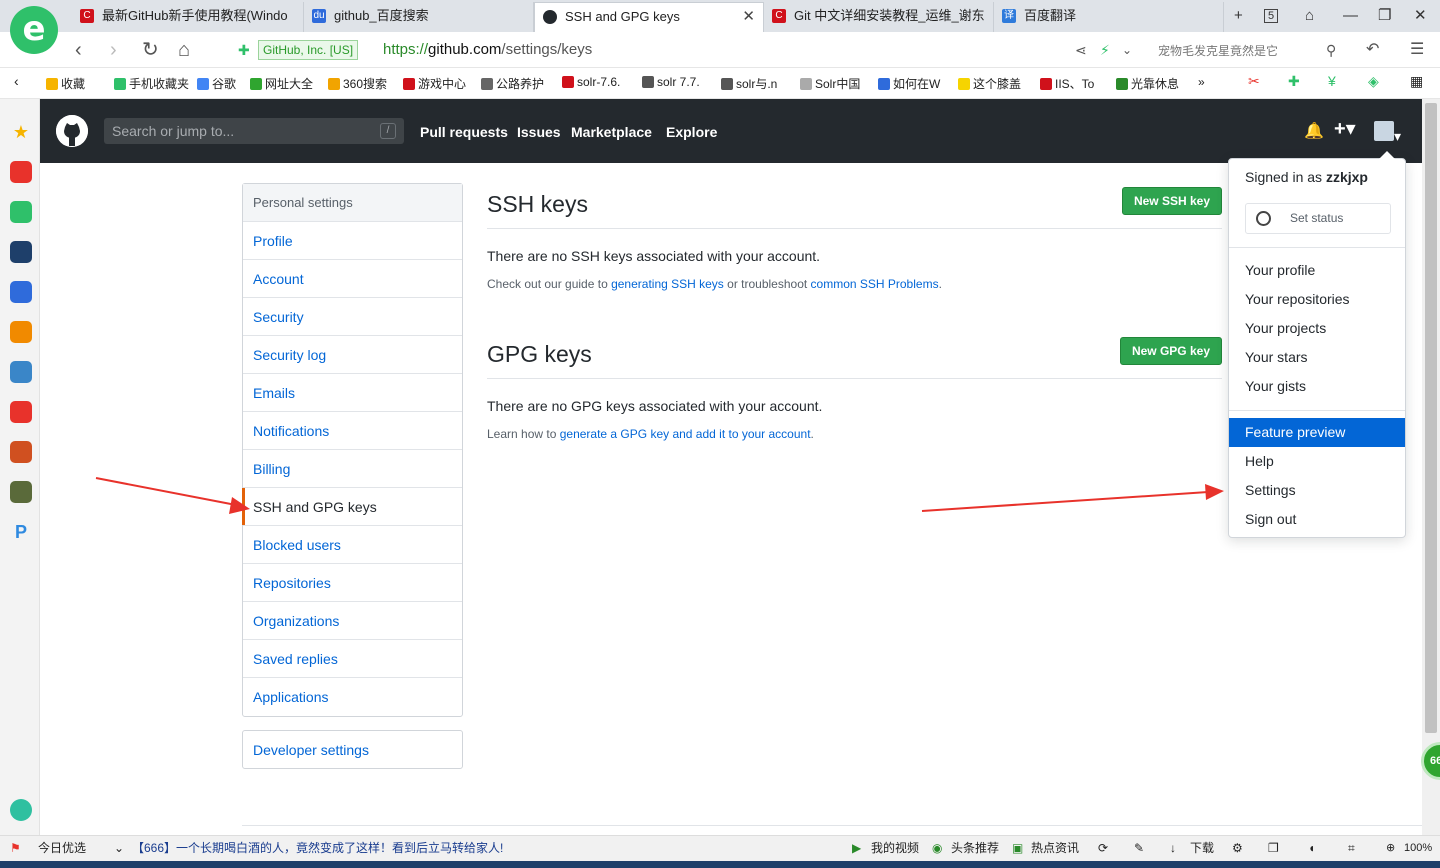 The width and height of the screenshot is (1440, 868). I want to click on annotation-arrows, so click(659, 495).